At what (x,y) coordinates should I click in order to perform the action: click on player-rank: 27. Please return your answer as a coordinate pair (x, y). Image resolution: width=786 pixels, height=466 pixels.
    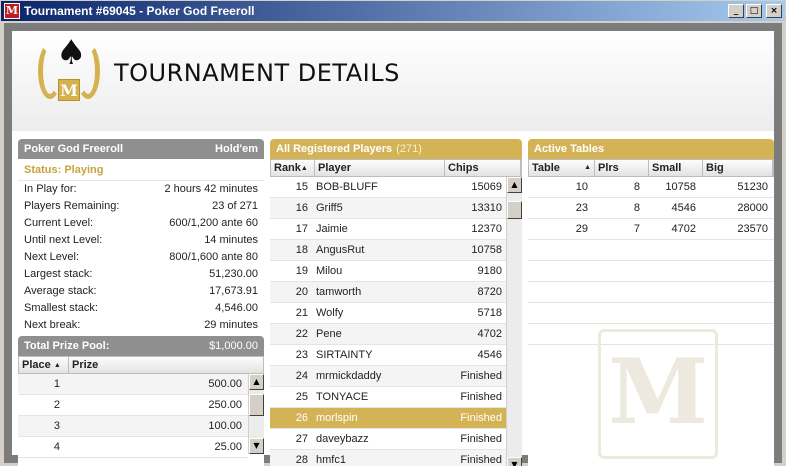
    Looking at the image, I should click on (301, 439).